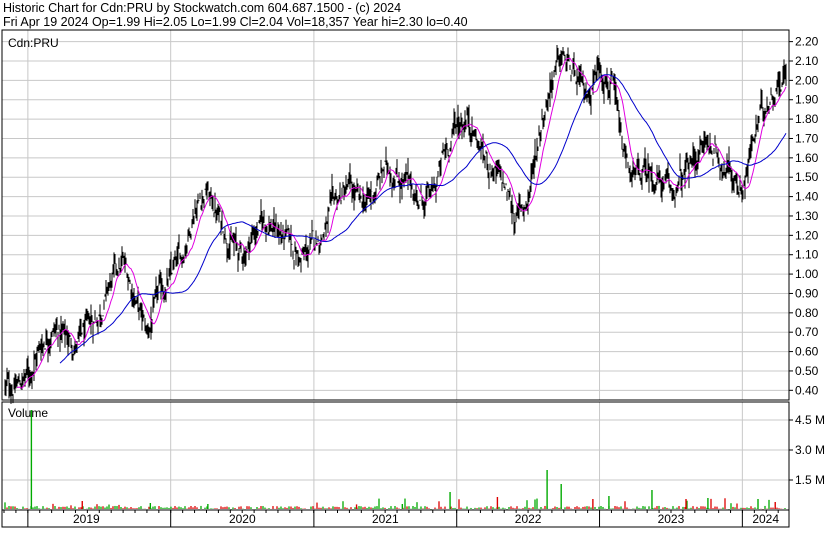 This screenshot has height=543, width=830. I want to click on volume-tick-label: 4.5 M, so click(810, 420).